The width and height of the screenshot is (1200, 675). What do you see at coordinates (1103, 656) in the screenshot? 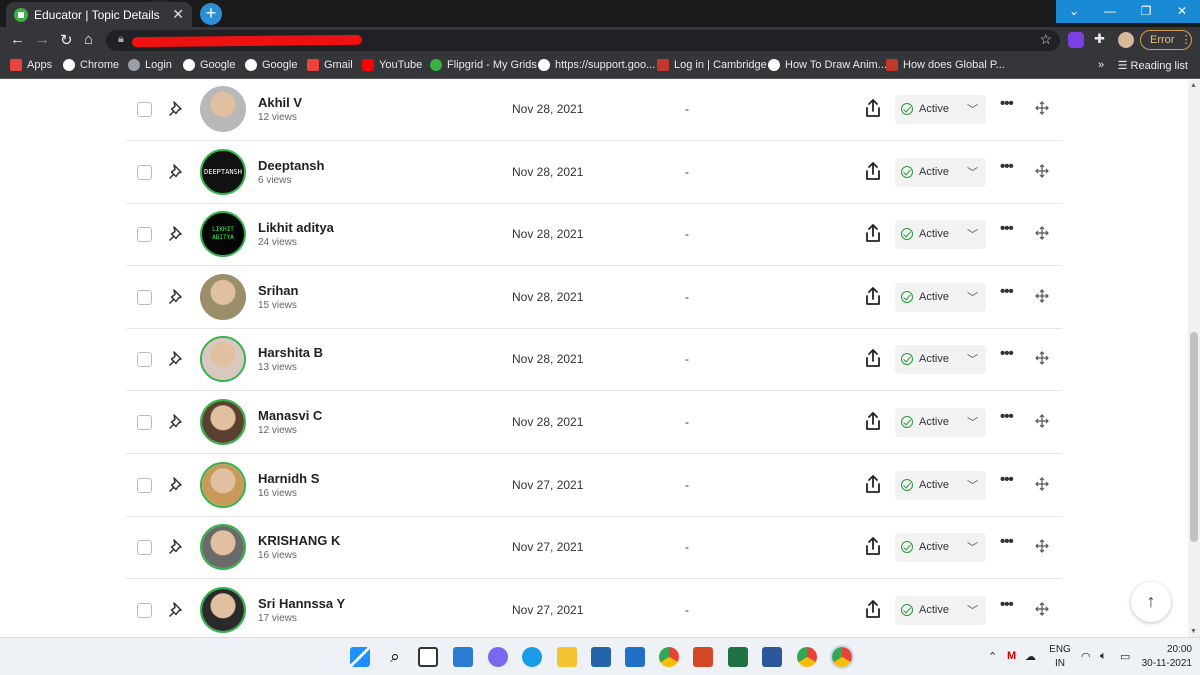
I see `volume-icon: 🔈︎` at bounding box center [1103, 656].